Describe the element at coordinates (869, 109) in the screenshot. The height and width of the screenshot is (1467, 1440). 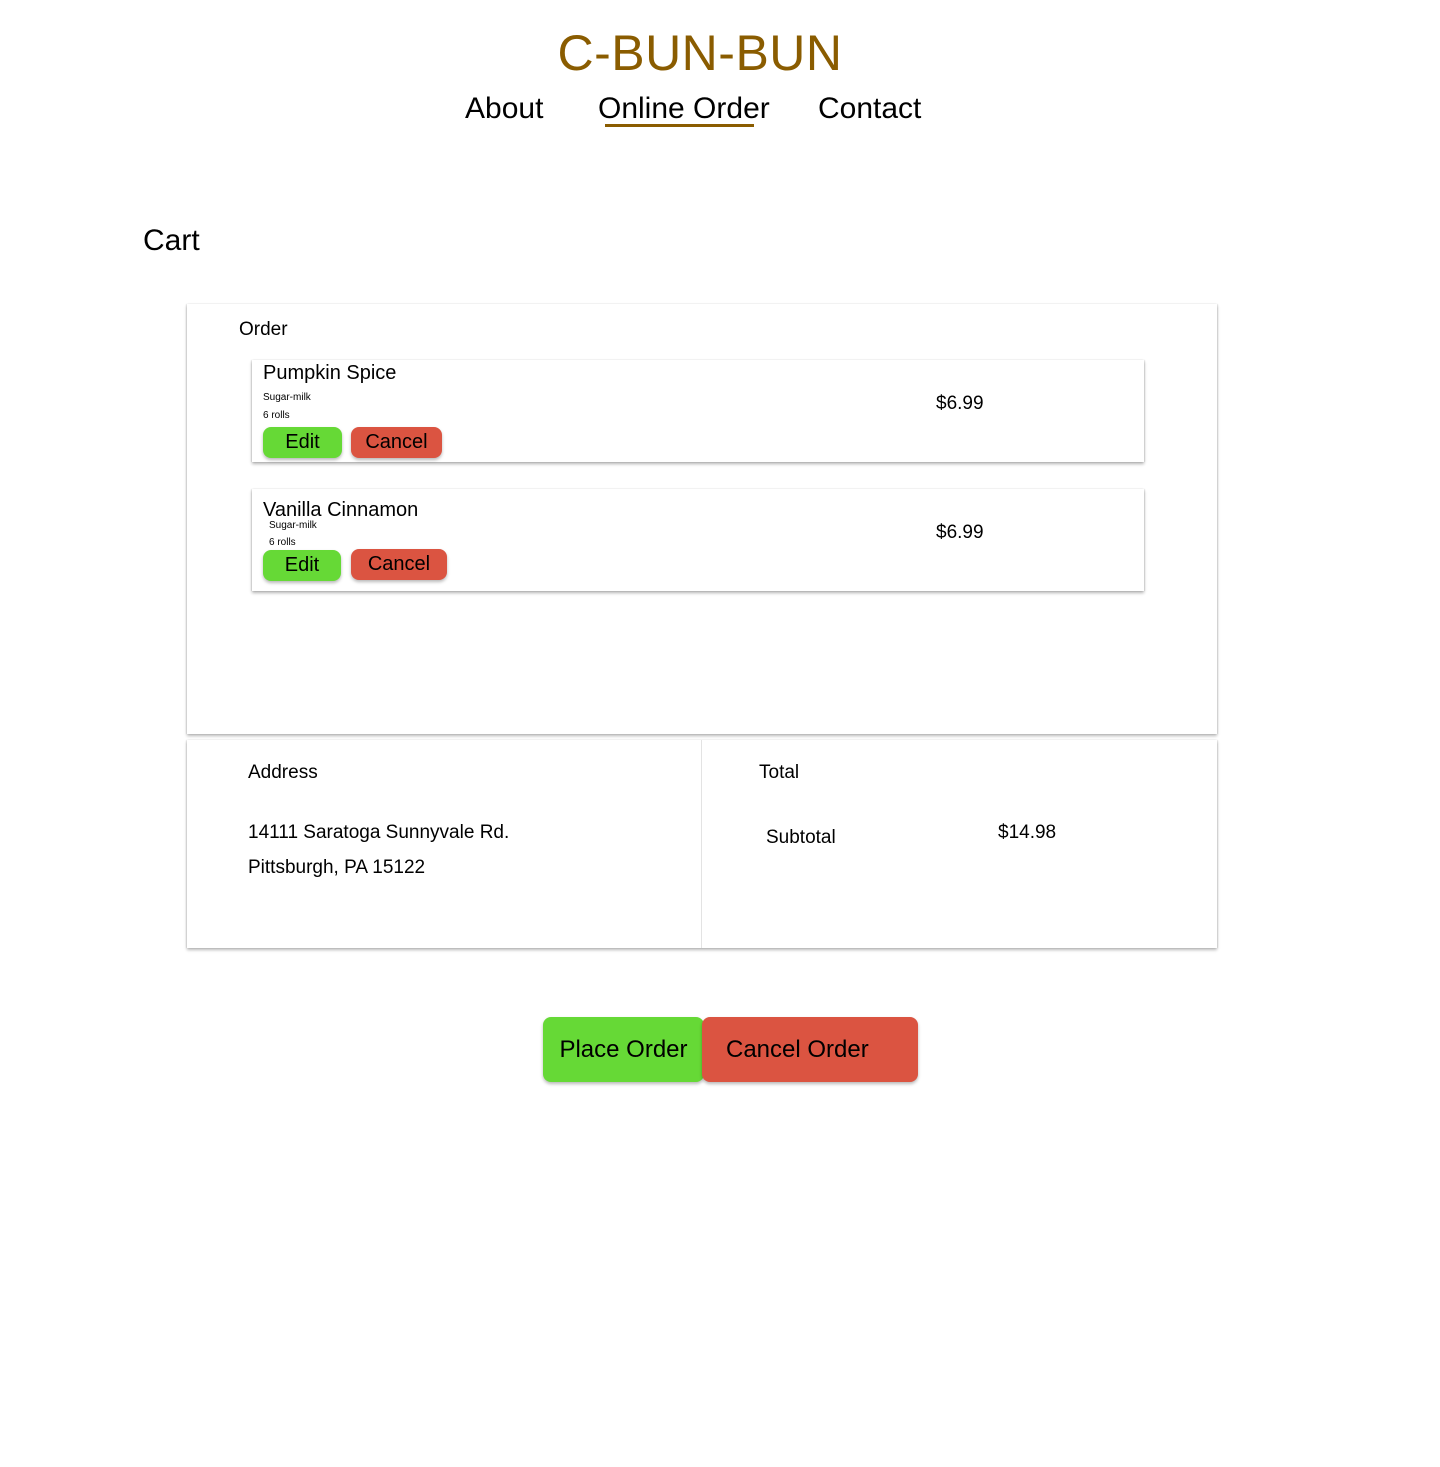
I see `nav-contact: Contact` at that location.